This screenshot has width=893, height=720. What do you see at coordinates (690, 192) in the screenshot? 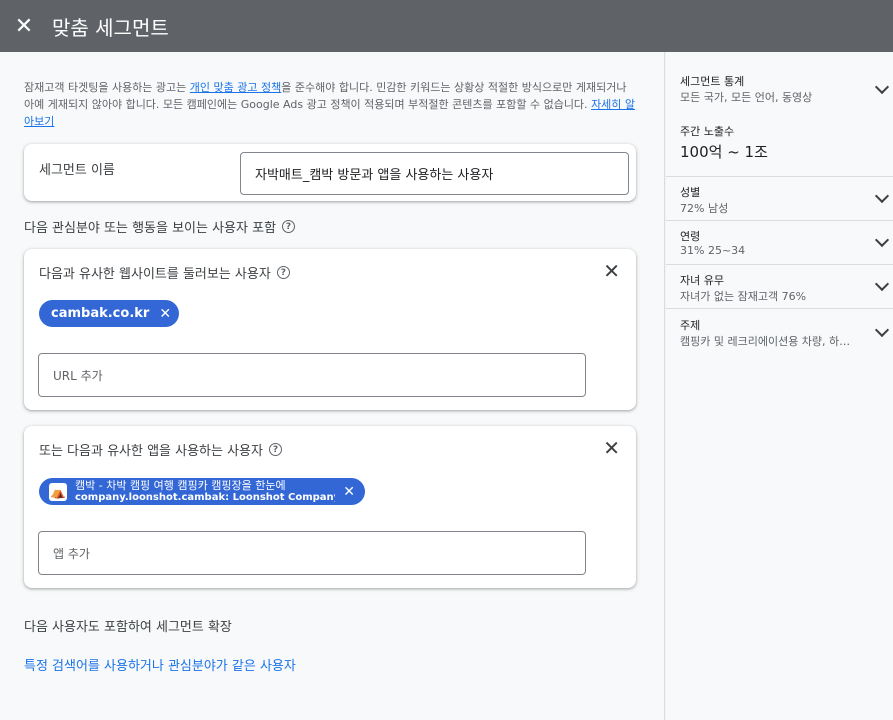
I see `stat-gender-title: 성별` at bounding box center [690, 192].